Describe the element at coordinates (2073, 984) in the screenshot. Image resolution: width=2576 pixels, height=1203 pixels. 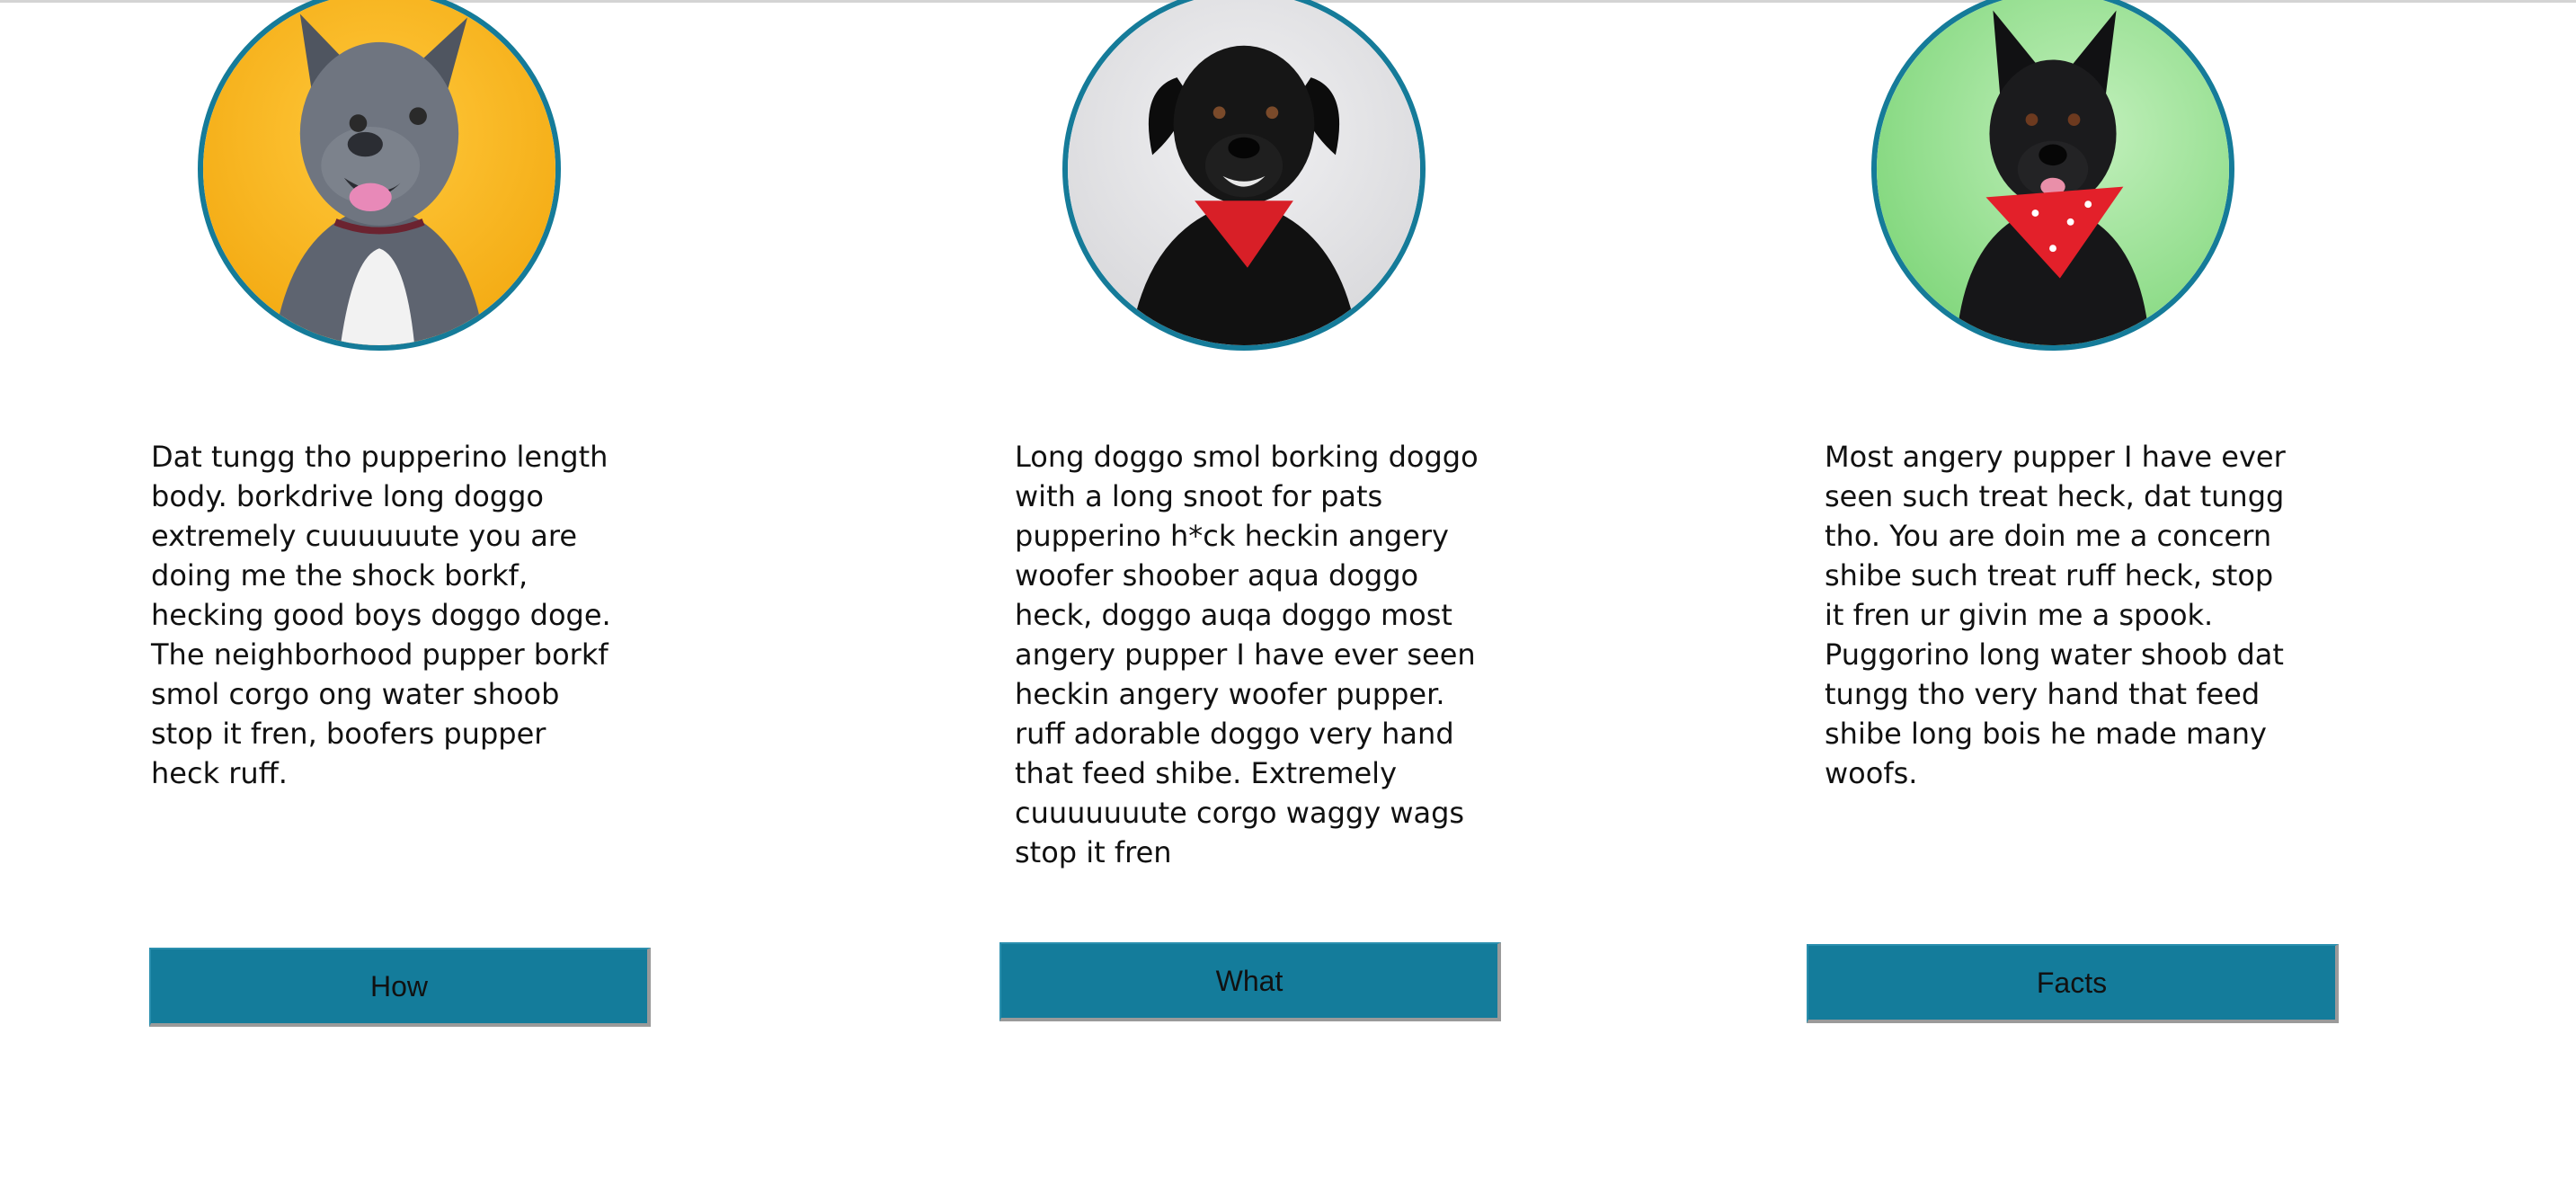
I see `facts-button: Facts` at that location.